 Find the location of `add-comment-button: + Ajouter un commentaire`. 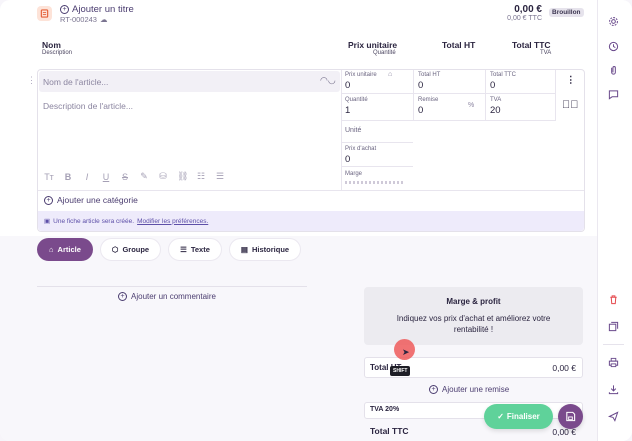

add-comment-button: + Ajouter un commentaire is located at coordinates (167, 296).